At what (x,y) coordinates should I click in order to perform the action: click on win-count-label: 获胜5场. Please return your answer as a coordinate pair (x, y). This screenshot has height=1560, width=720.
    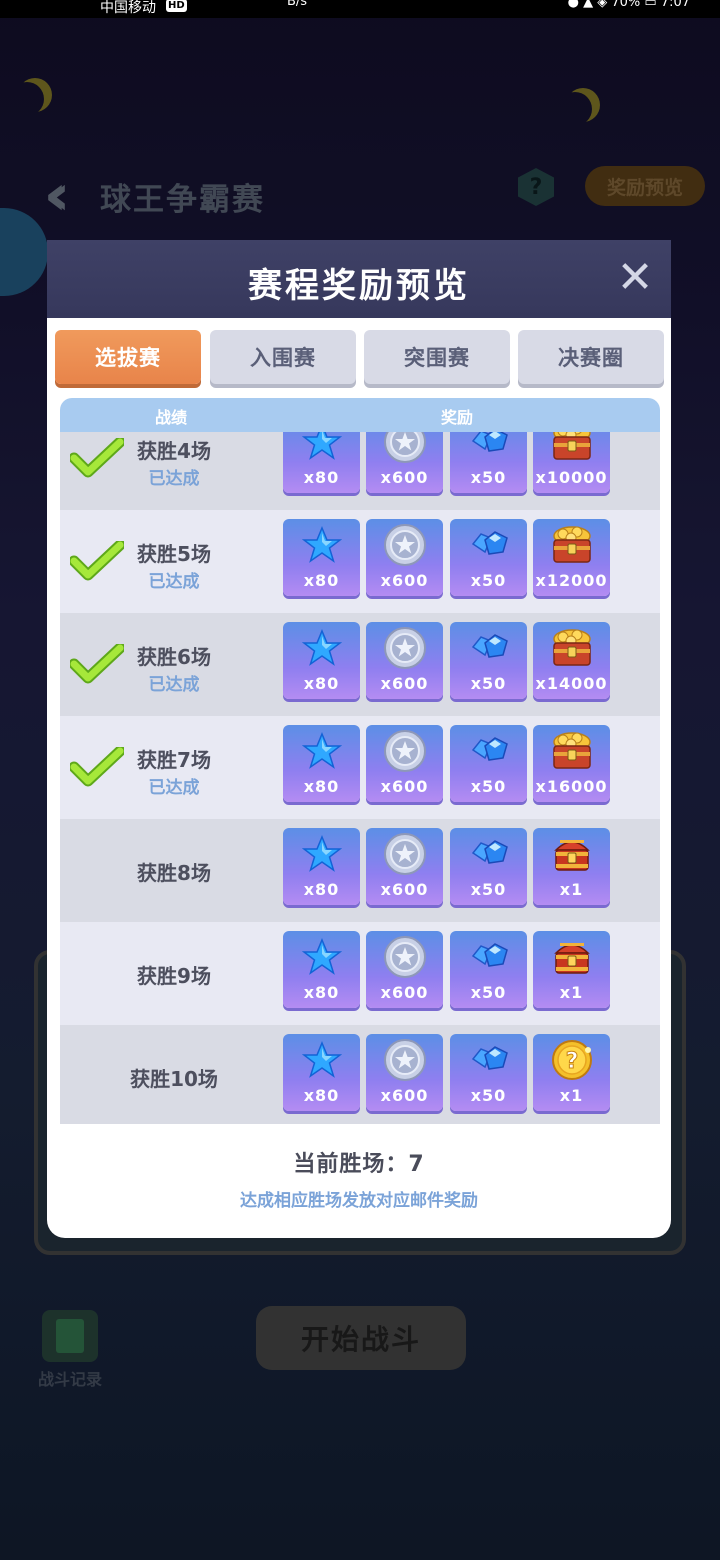
    Looking at the image, I should click on (174, 554).